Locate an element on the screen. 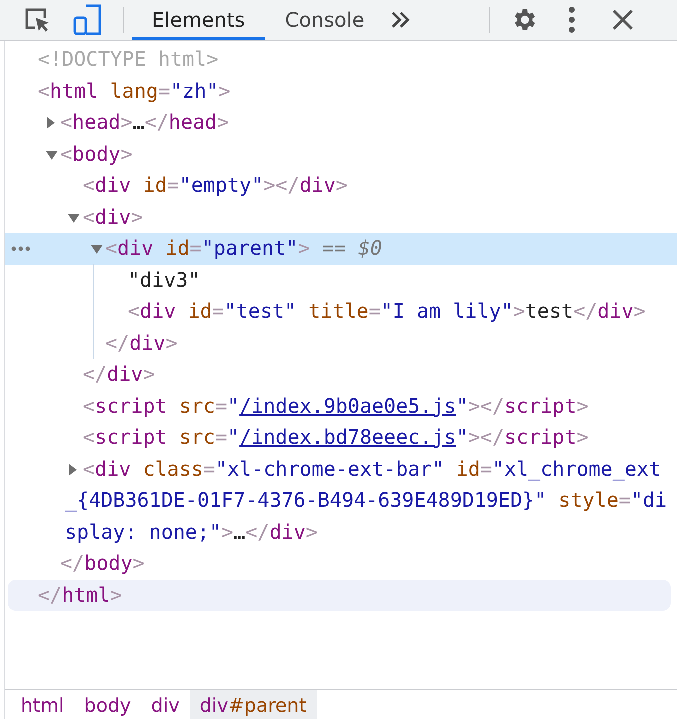 Image resolution: width=677 pixels, height=719 pixels. more-tabs-icon is located at coordinates (400, 20).